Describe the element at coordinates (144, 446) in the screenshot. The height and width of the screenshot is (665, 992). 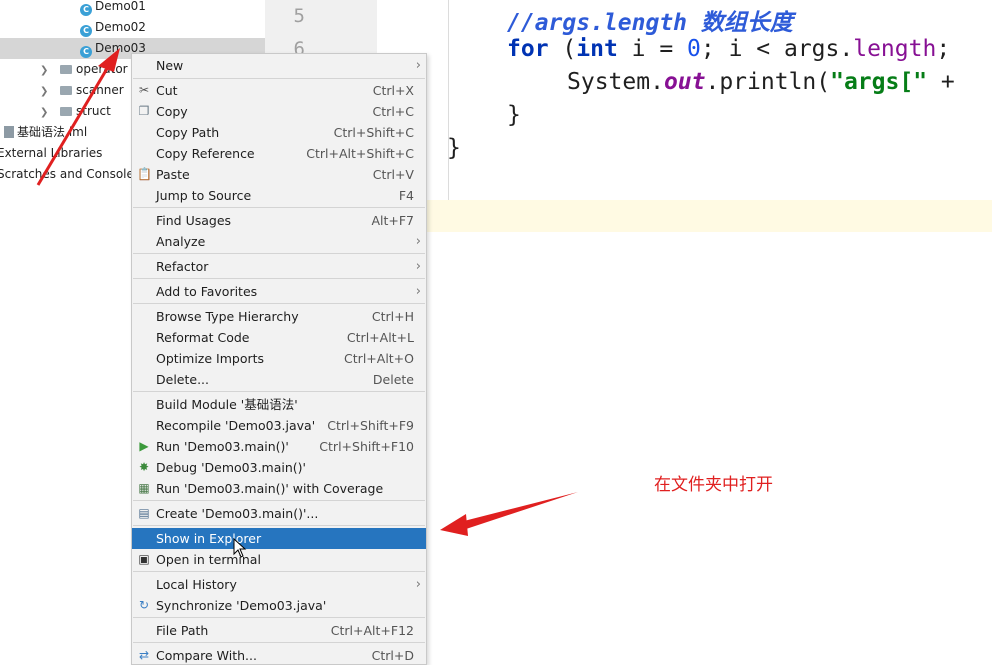
I see `run-icon: ▶` at that location.